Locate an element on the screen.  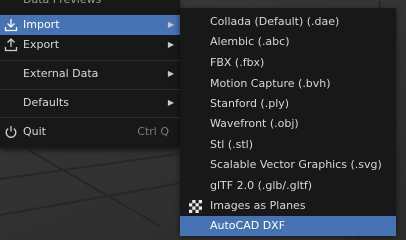
menu-item-label: Scalable Vector Graphics (.svg) is located at coordinates (296, 164).